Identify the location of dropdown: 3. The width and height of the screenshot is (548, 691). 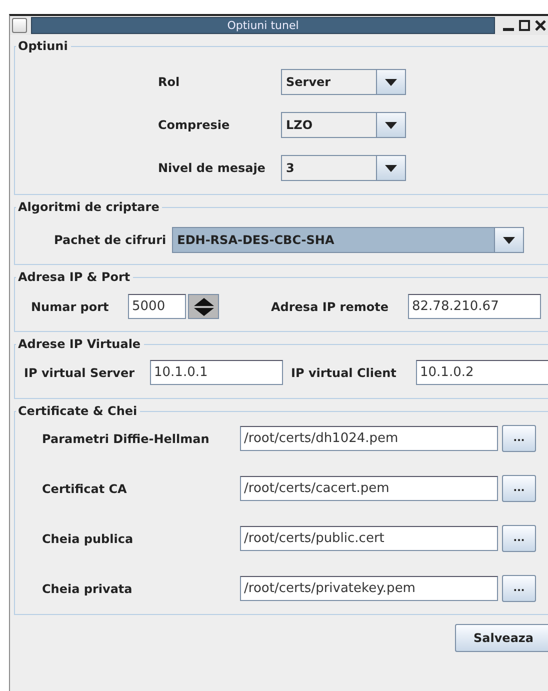
(343, 168).